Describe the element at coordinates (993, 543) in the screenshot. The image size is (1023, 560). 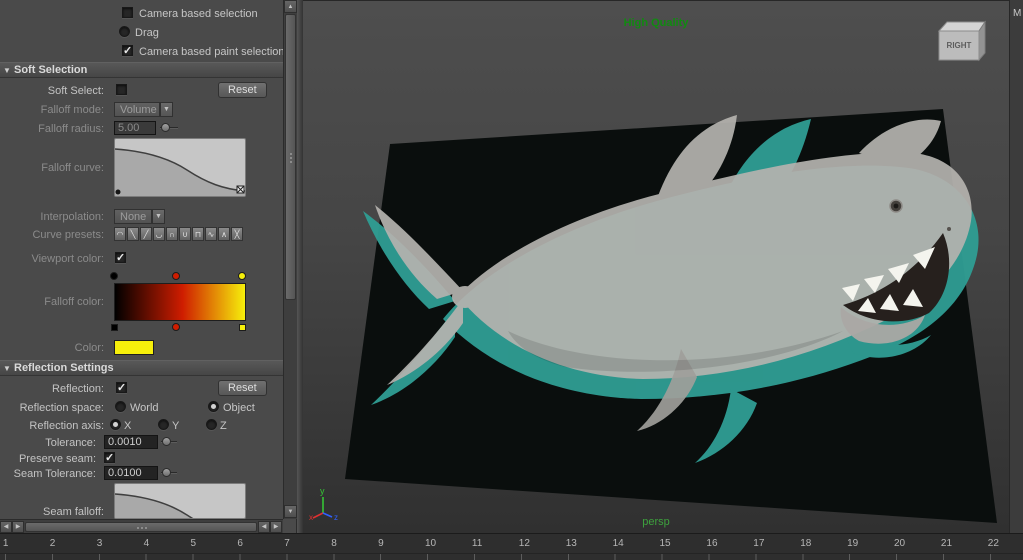
I see `timeline-frame-22: 22` at that location.